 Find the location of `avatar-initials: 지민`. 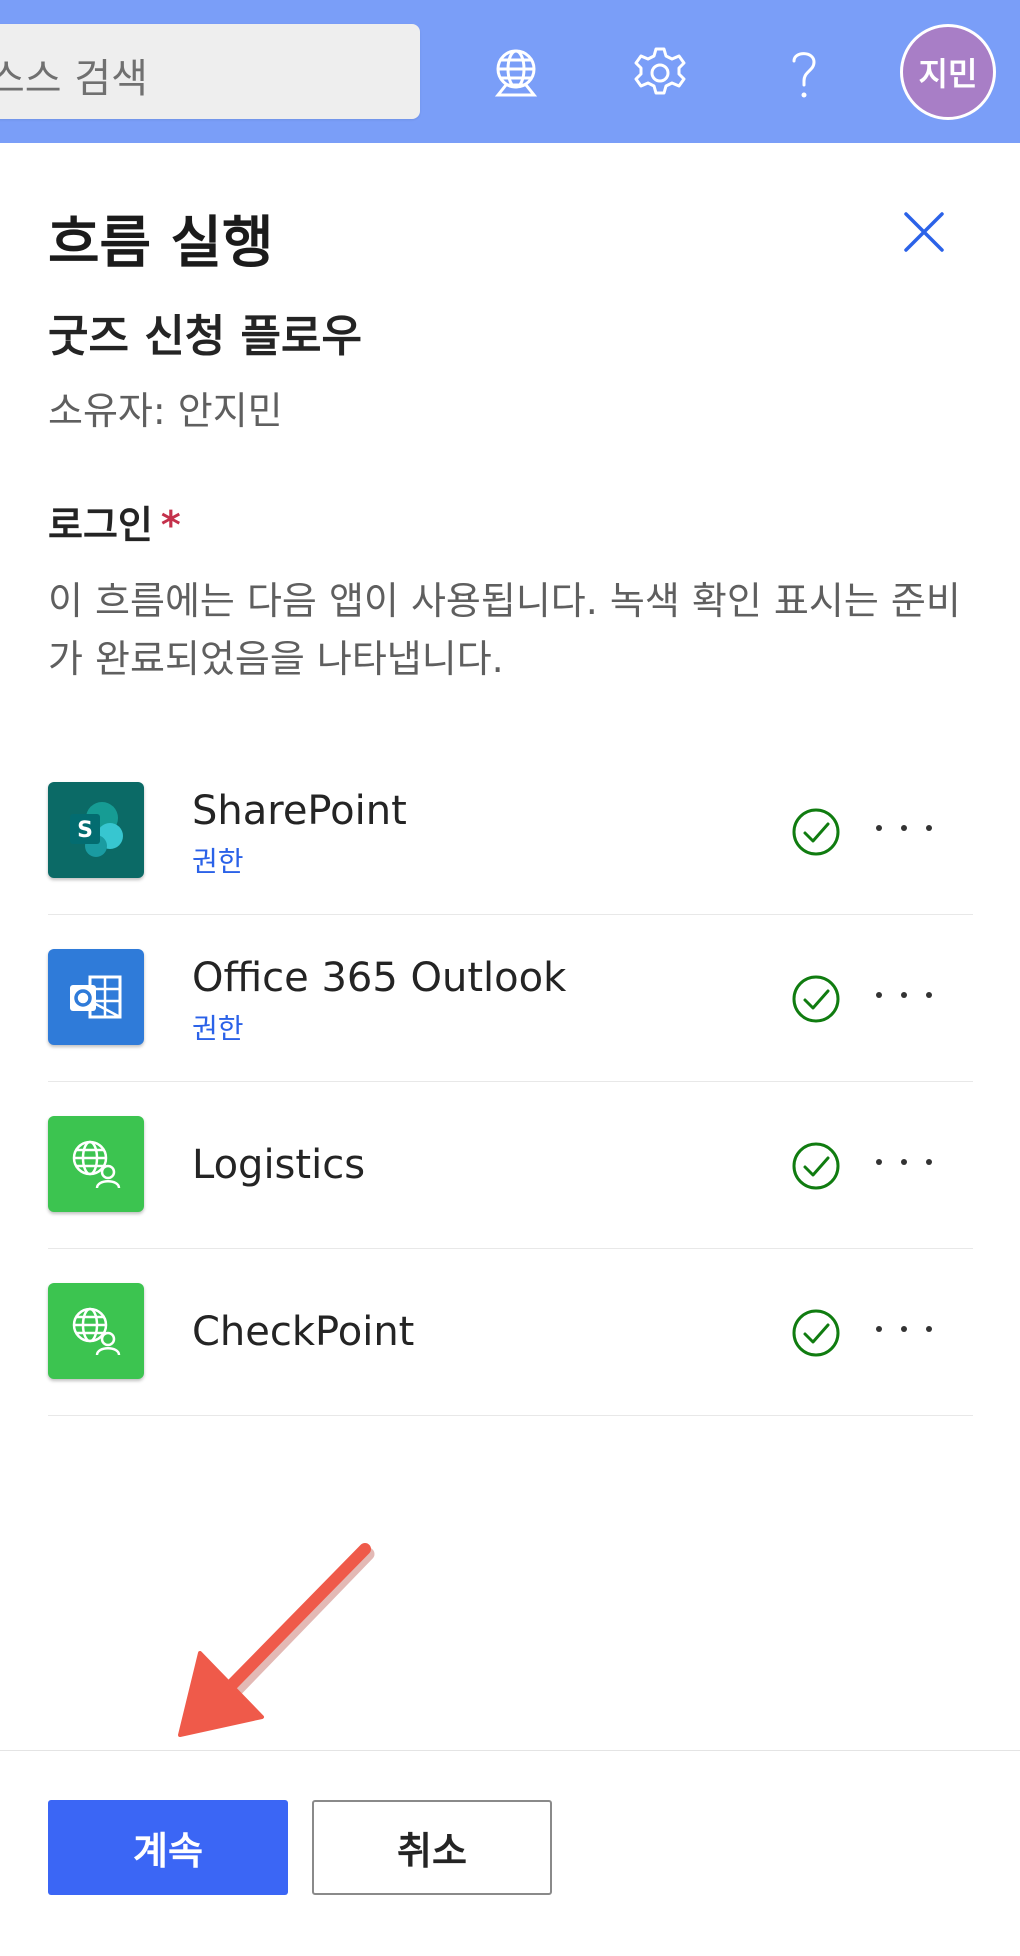

avatar-initials: 지민 is located at coordinates (948, 74).